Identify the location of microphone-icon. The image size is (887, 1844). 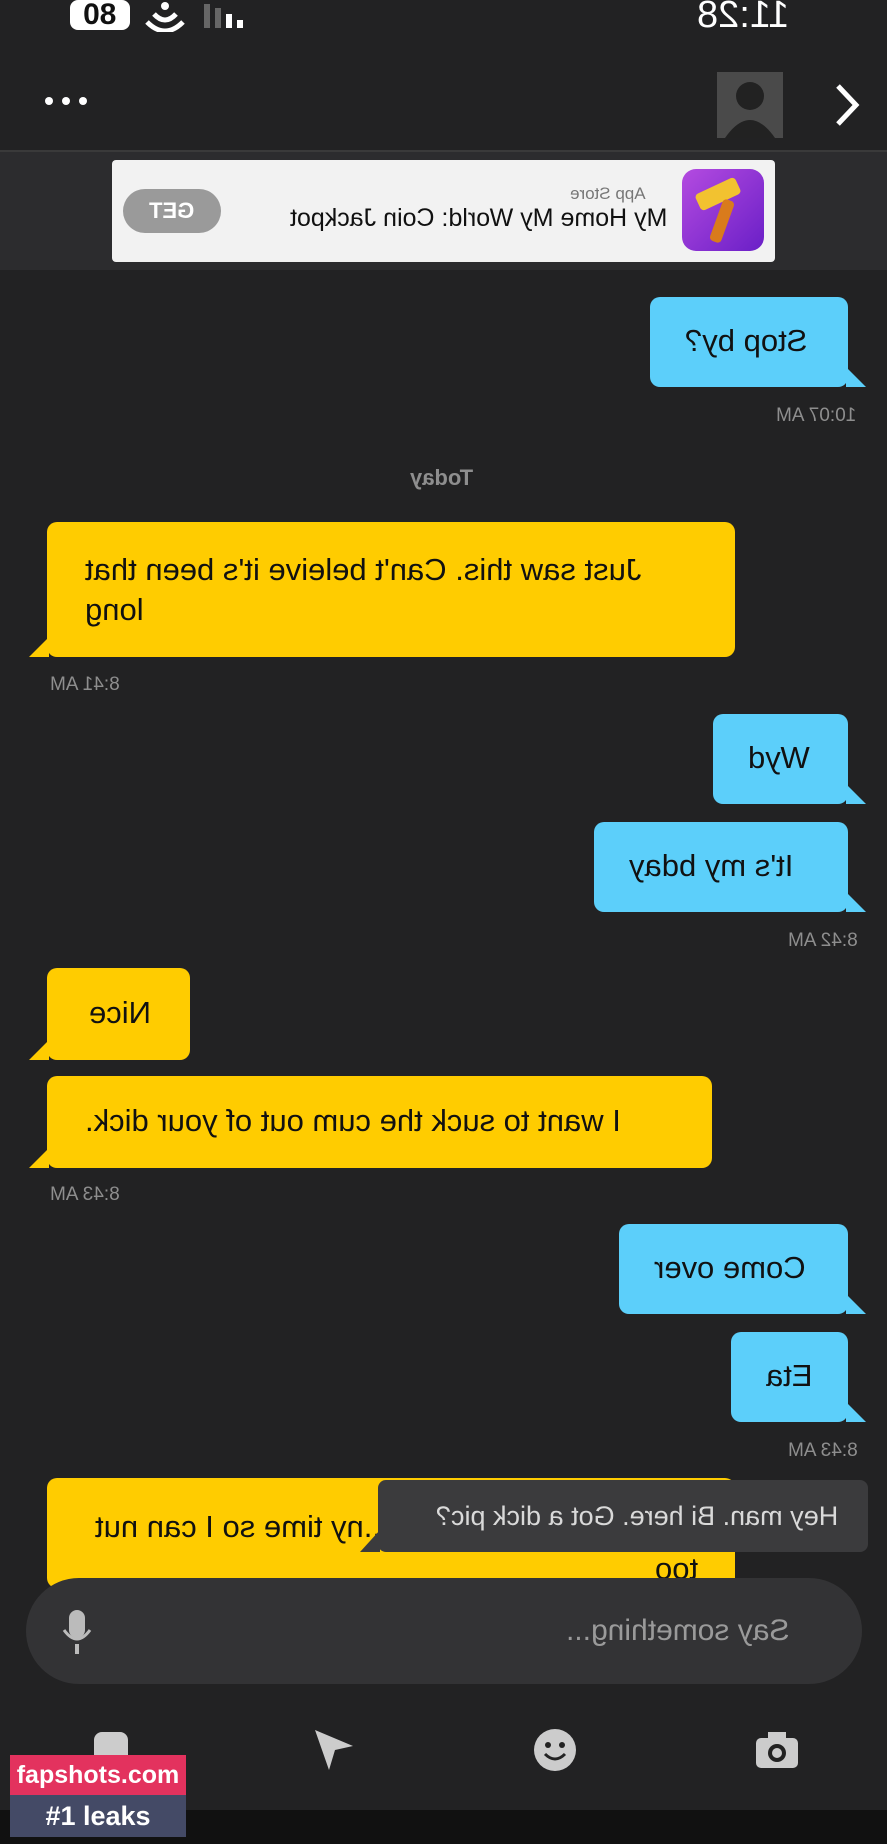
(77, 1632).